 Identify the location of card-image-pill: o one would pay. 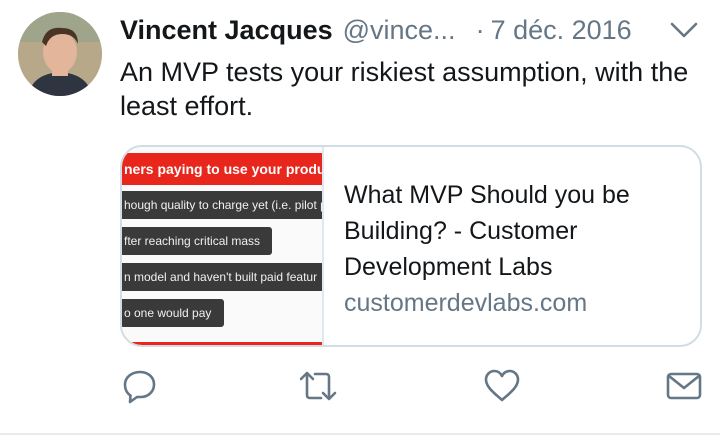
(173, 313).